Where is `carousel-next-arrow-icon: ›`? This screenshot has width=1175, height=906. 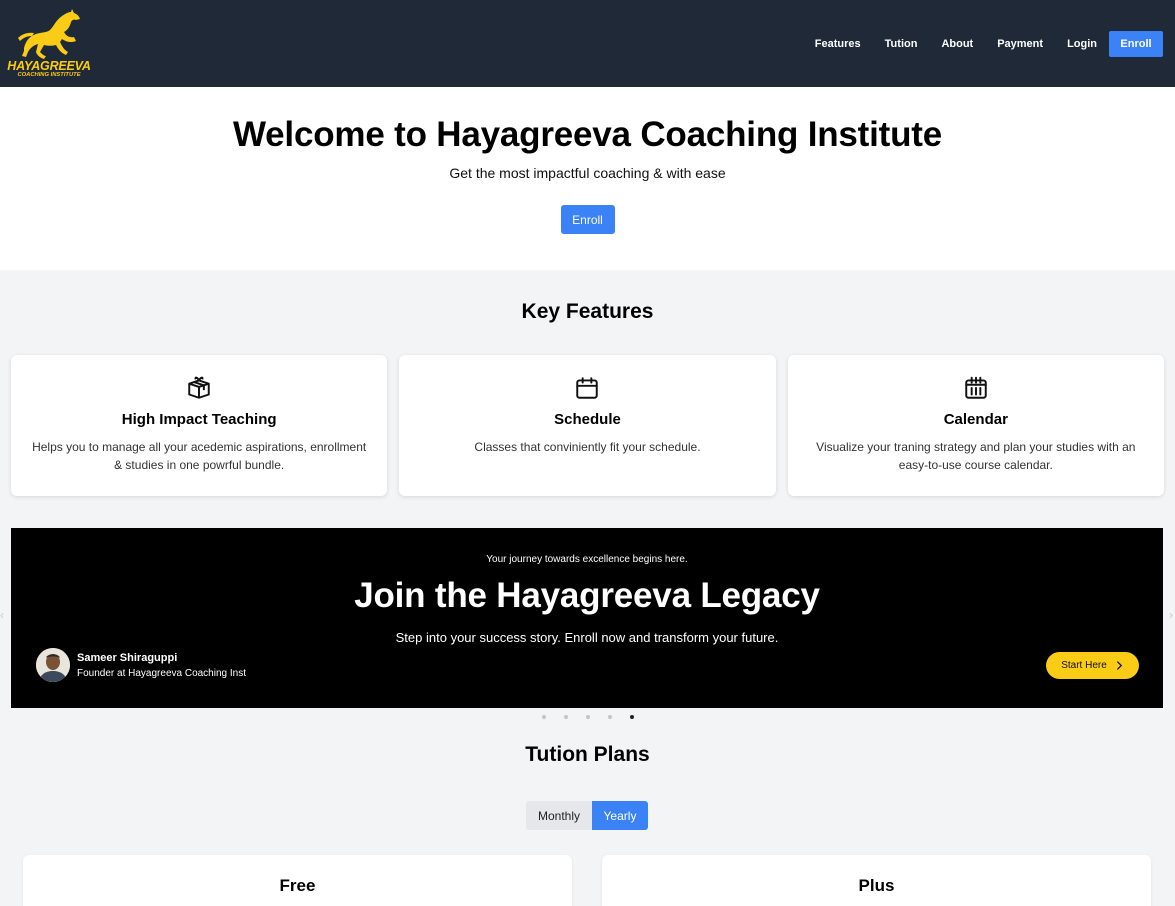 carousel-next-arrow-icon: › is located at coordinates (1172, 615).